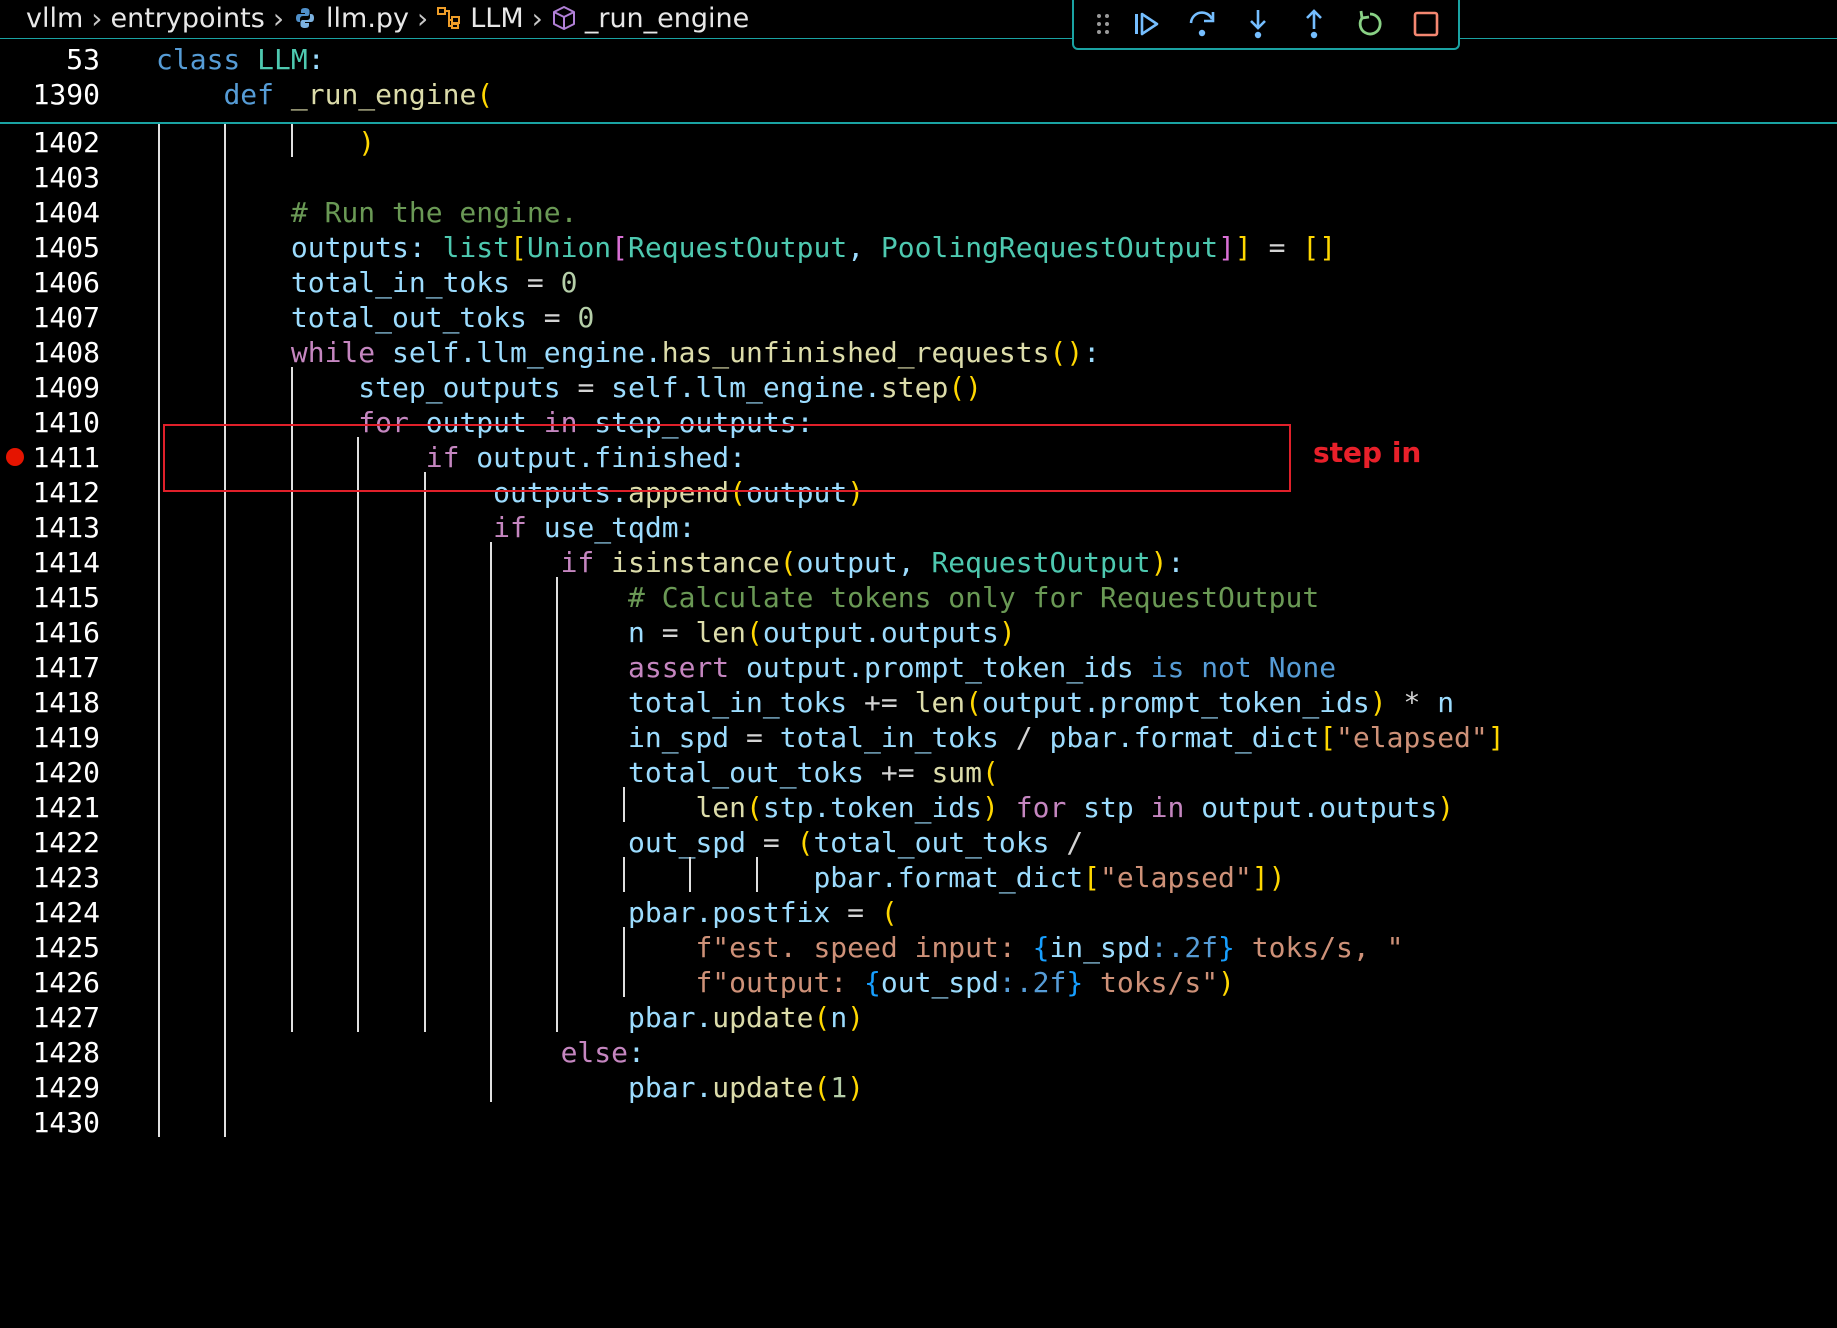  I want to click on python-file-icon, so click(305, 18).